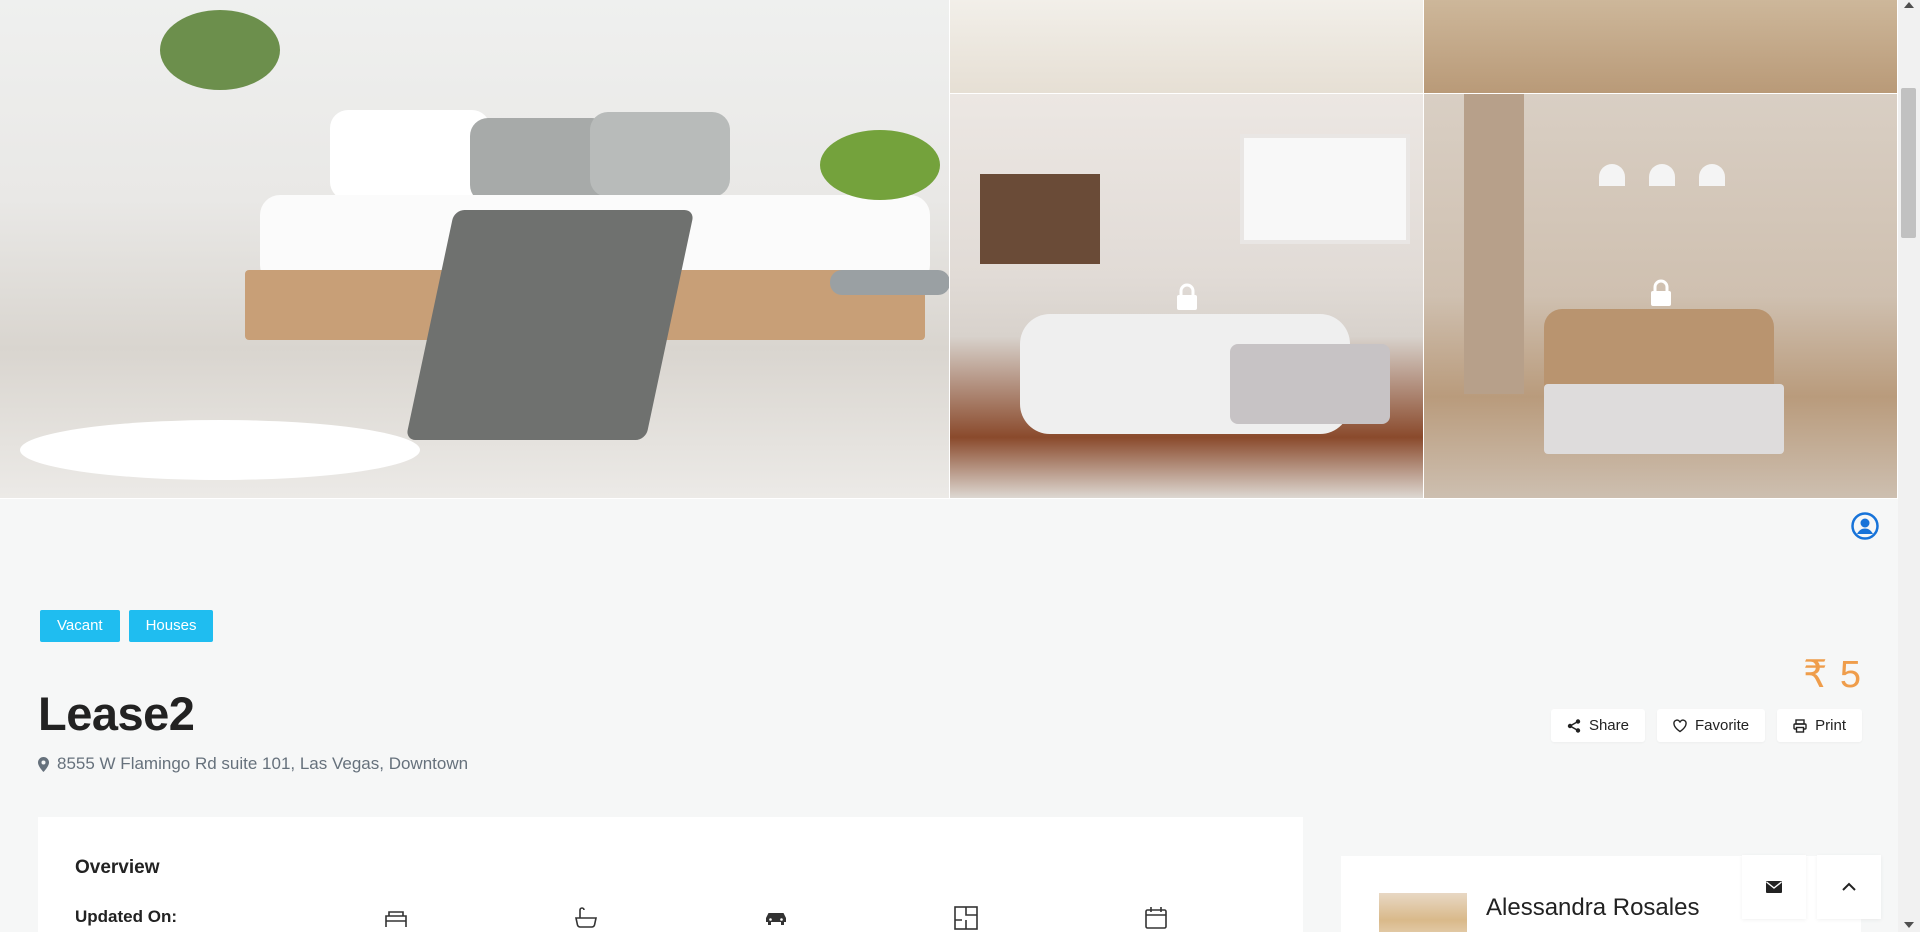  Describe the element at coordinates (396, 918) in the screenshot. I see `bed-icon` at that location.